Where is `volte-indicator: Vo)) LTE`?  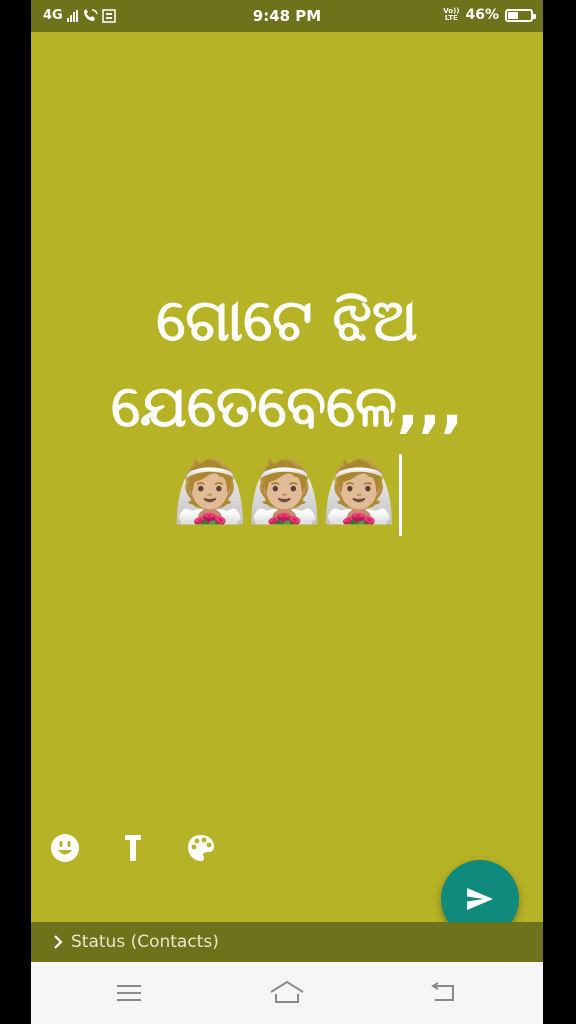 volte-indicator: Vo)) LTE is located at coordinates (451, 15).